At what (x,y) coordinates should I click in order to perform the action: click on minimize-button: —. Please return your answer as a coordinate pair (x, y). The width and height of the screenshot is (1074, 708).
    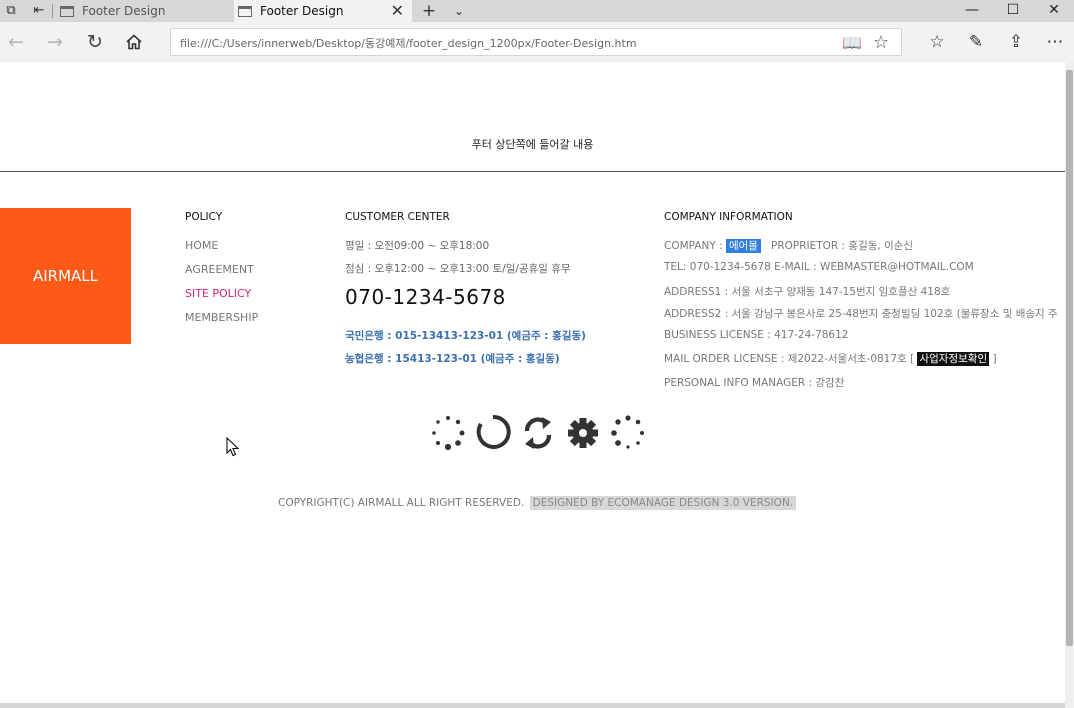
    Looking at the image, I should click on (972, 11).